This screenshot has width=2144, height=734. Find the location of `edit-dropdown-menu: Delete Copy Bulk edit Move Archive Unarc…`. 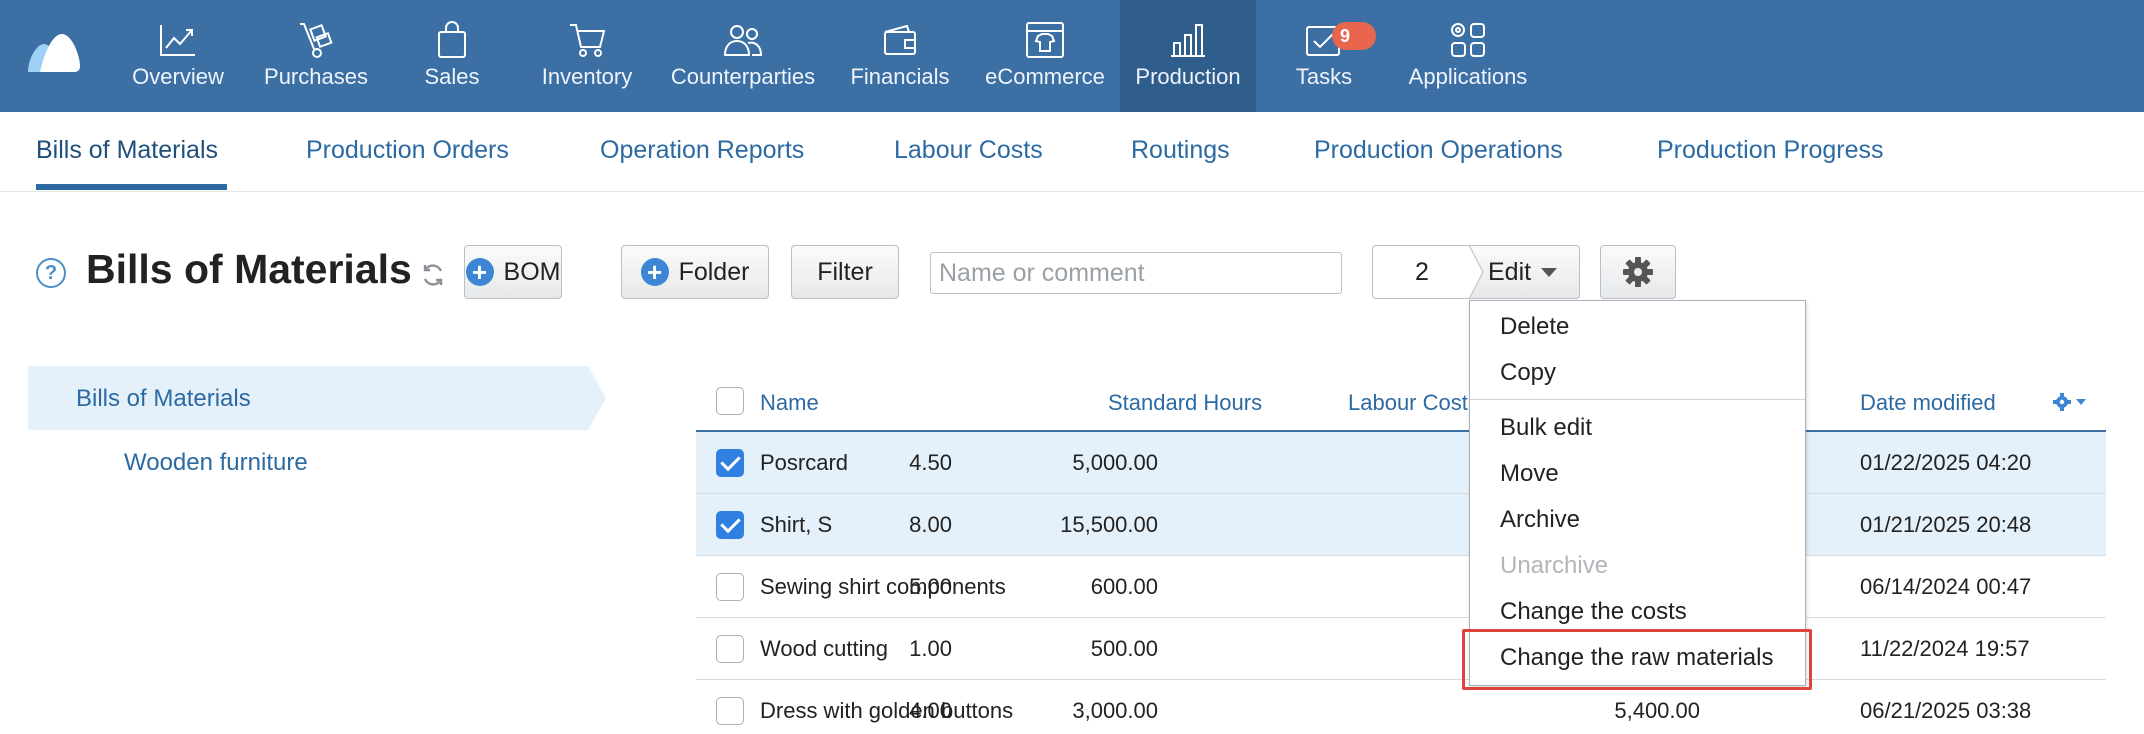

edit-dropdown-menu: Delete Copy Bulk edit Move Archive Unarc… is located at coordinates (1637, 493).